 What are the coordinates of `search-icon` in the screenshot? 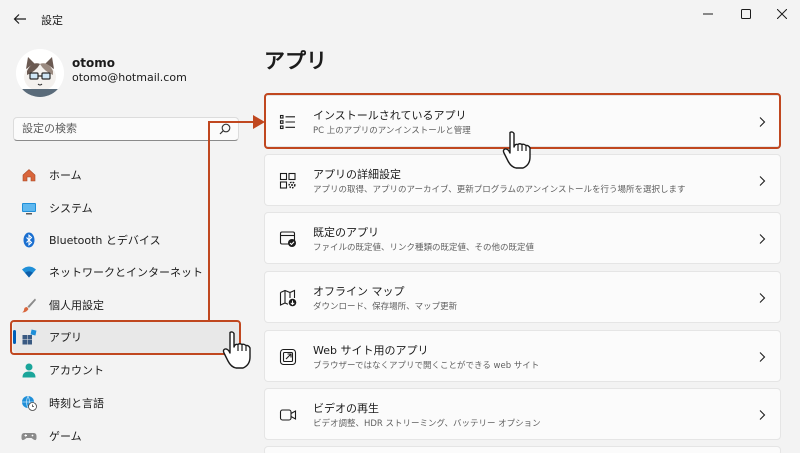 It's located at (225, 129).